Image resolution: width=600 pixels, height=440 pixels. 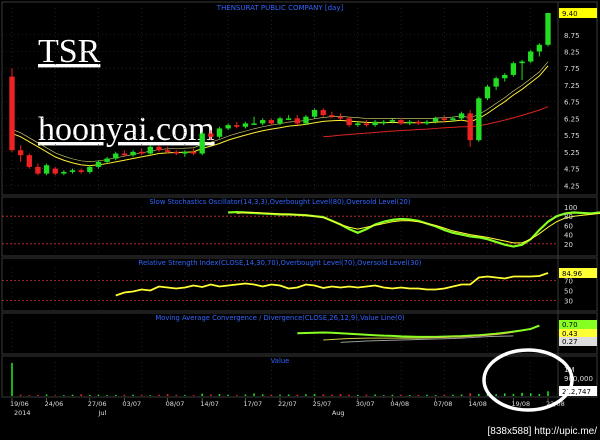 What do you see at coordinates (572, 274) in the screenshot?
I see `rsi-value-label: 84.96` at bounding box center [572, 274].